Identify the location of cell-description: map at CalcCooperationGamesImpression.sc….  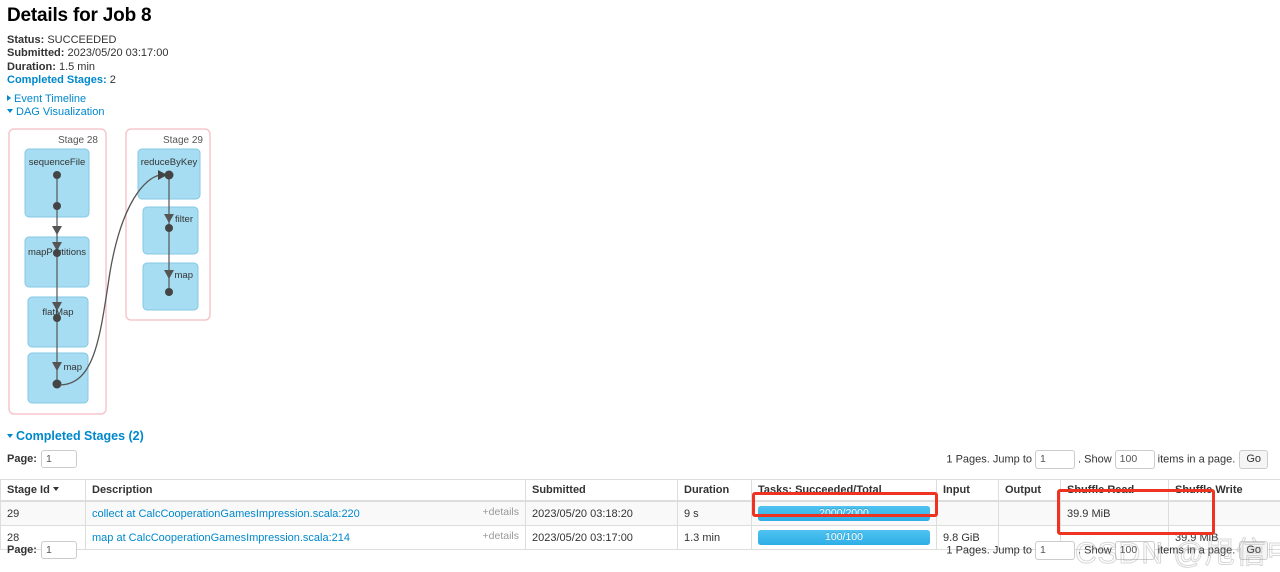
(306, 538).